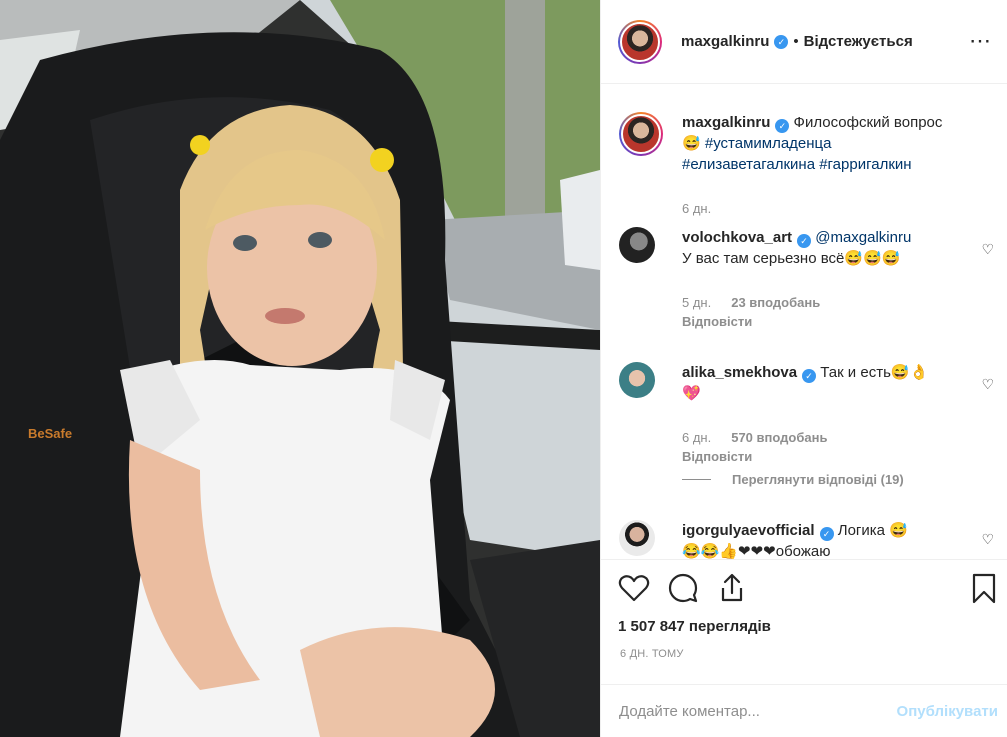 This screenshot has width=1007, height=737. What do you see at coordinates (863, 237) in the screenshot?
I see `mention-link: @maxgalkinru` at bounding box center [863, 237].